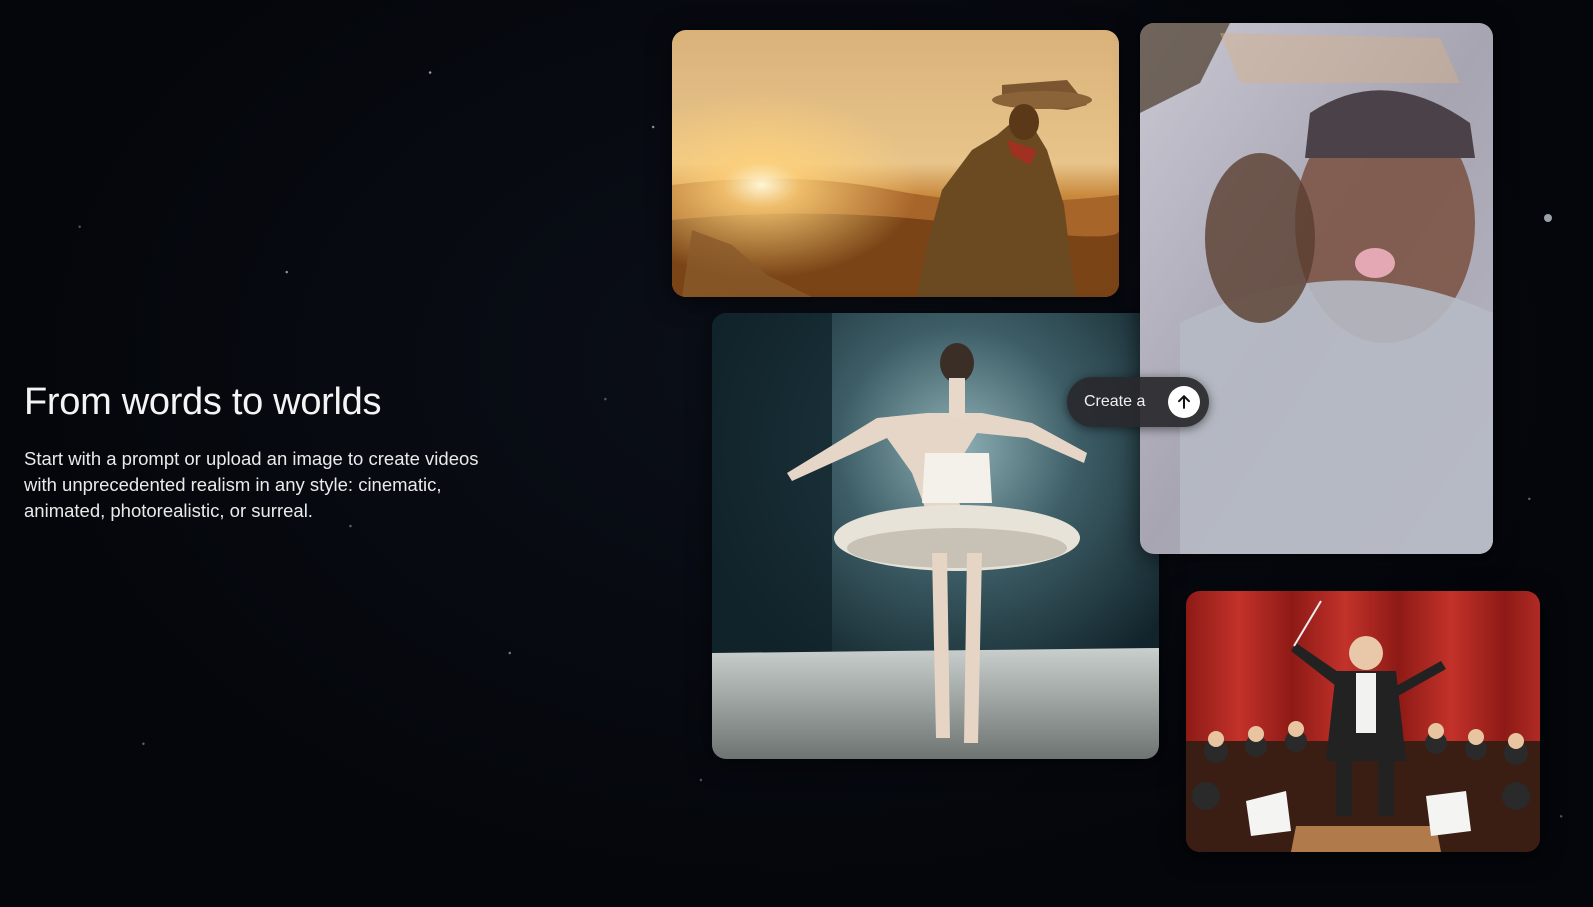 The height and width of the screenshot is (907, 1593). I want to click on video-tile-selfie, so click(1316, 288).